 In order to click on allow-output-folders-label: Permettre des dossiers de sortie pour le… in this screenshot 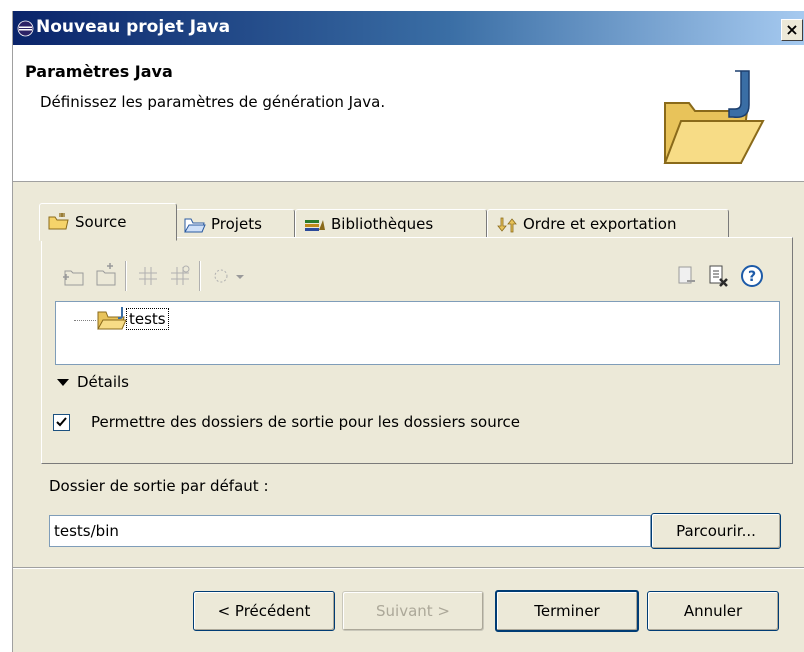, I will do `click(306, 422)`.